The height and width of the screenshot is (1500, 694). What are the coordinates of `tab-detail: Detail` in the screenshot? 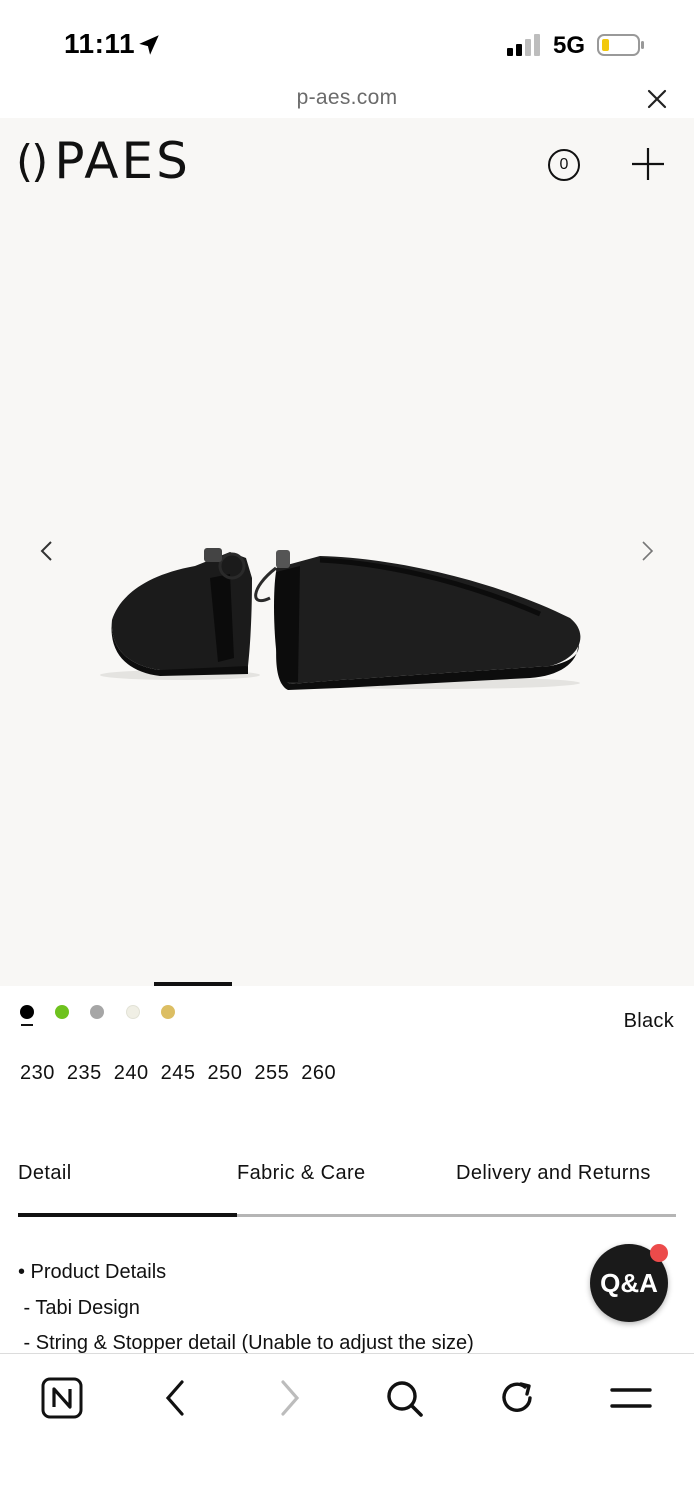 It's located at (45, 1173).